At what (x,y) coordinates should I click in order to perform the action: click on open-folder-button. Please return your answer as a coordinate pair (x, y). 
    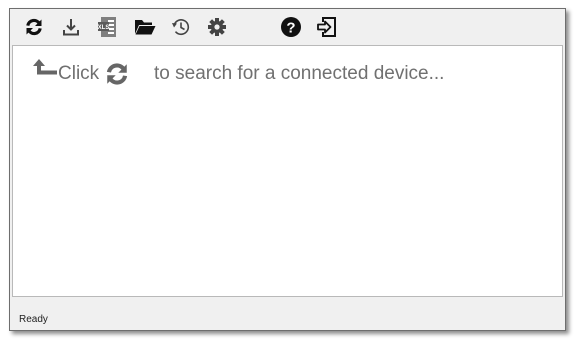
    Looking at the image, I should click on (145, 27).